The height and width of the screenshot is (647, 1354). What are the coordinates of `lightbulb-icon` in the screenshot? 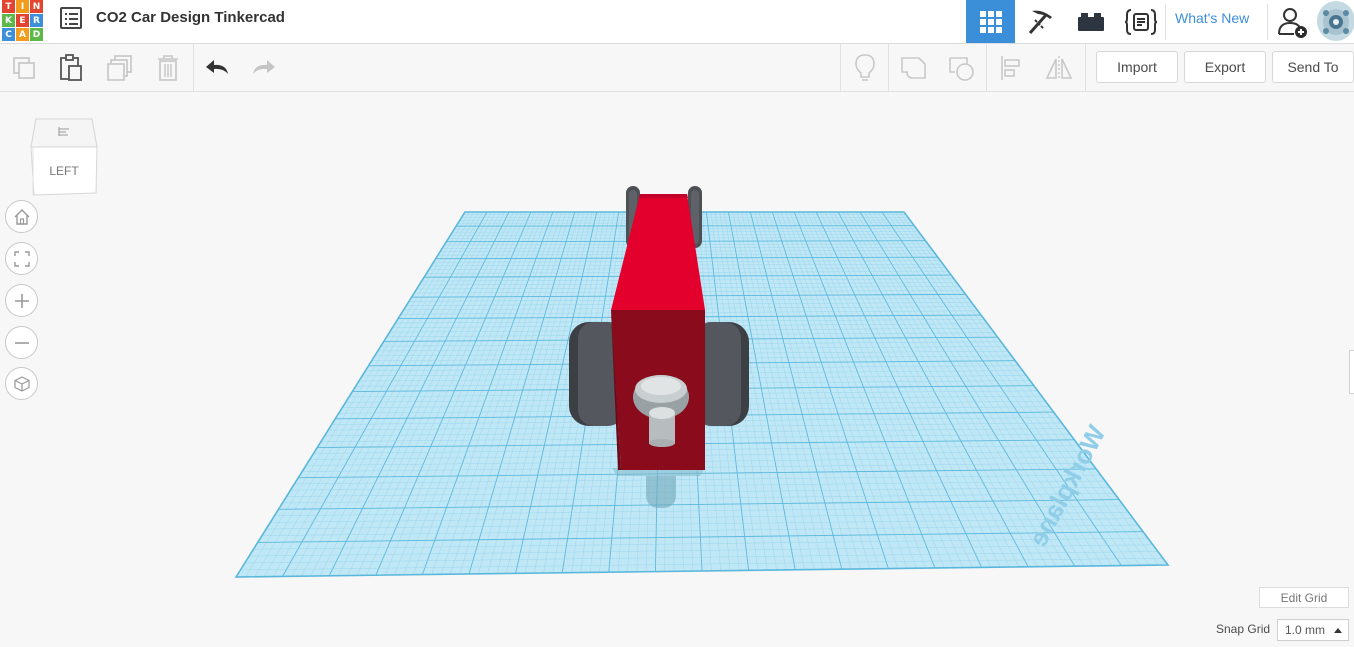 It's located at (865, 67).